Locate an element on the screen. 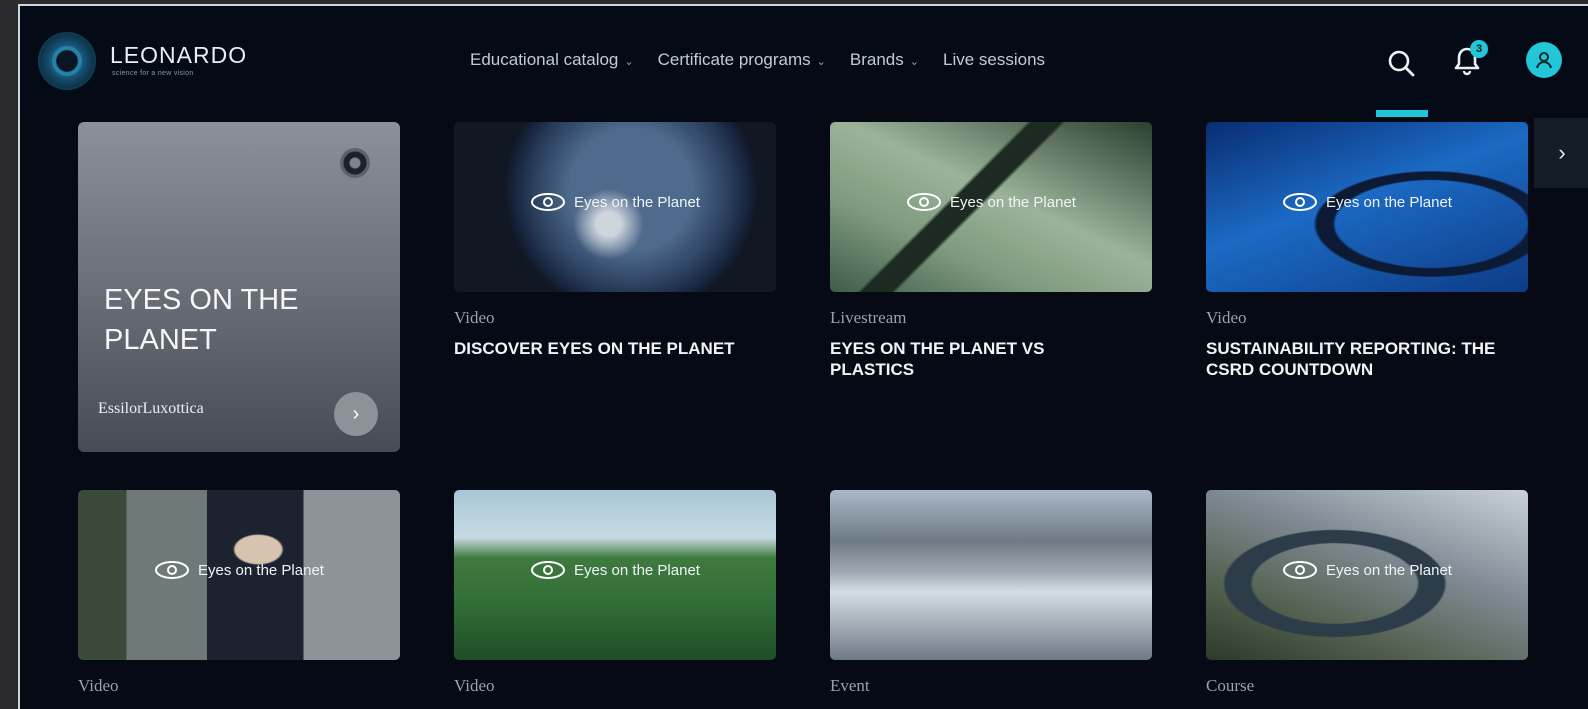 This screenshot has width=1588, height=709. card-title: DISCOVER EYES ON THE PLANET is located at coordinates (594, 348).